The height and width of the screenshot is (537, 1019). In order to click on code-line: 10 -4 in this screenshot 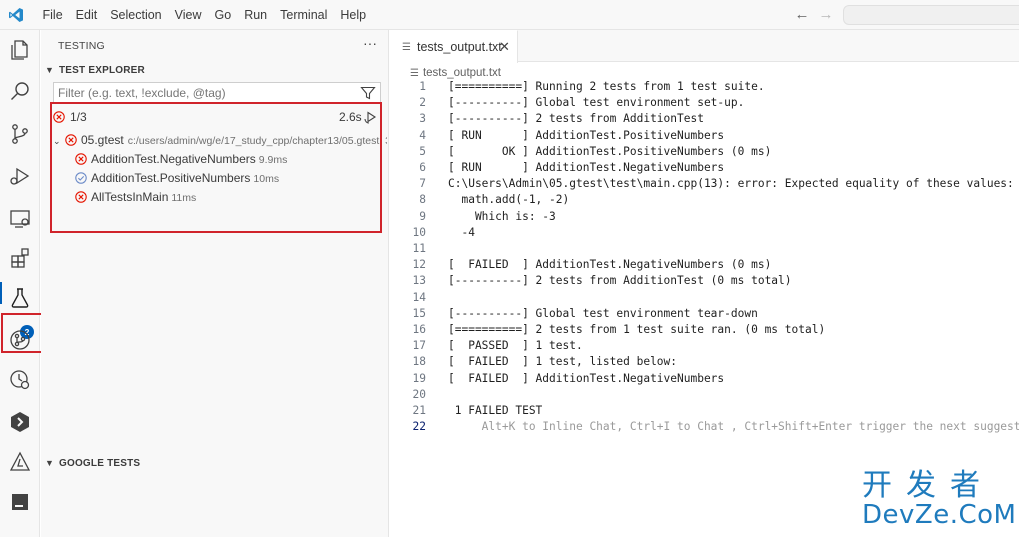, I will do `click(704, 233)`.